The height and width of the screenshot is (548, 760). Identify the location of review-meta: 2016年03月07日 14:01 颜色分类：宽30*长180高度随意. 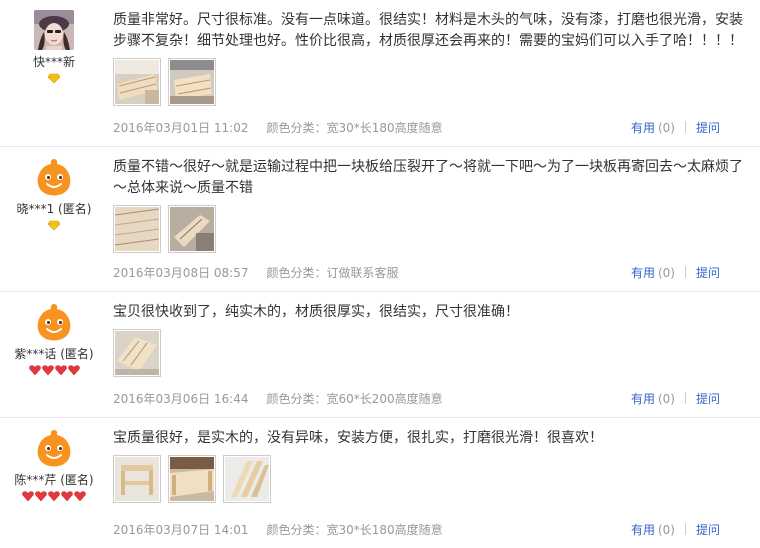
(278, 529).